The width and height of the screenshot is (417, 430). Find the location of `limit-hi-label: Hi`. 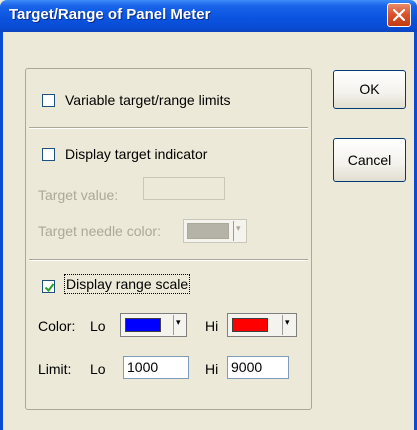

limit-hi-label: Hi is located at coordinates (212, 369).